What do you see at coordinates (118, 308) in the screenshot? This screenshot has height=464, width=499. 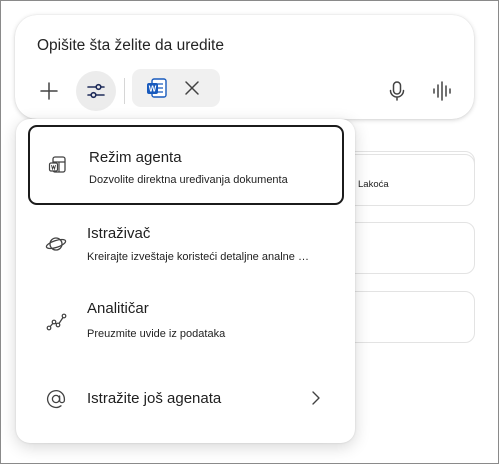 I see `menu-item-title: Analitičar` at bounding box center [118, 308].